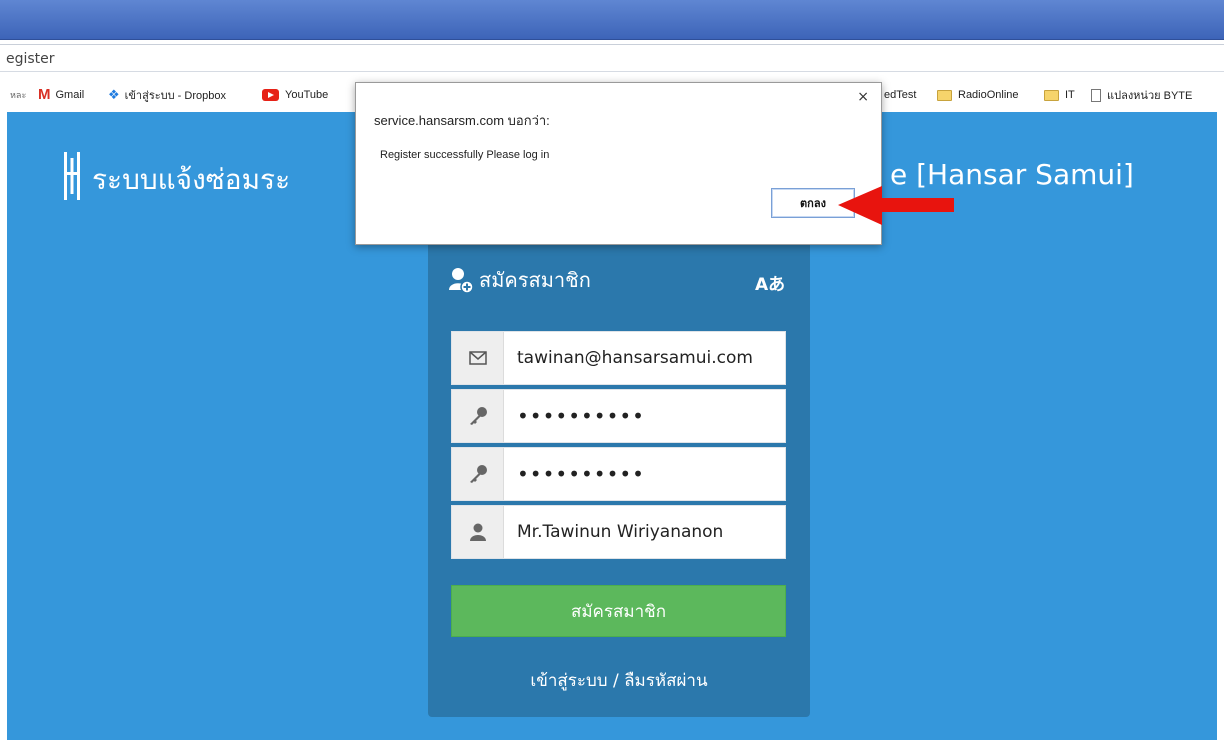  I want to click on address-text: egister, so click(30, 59).